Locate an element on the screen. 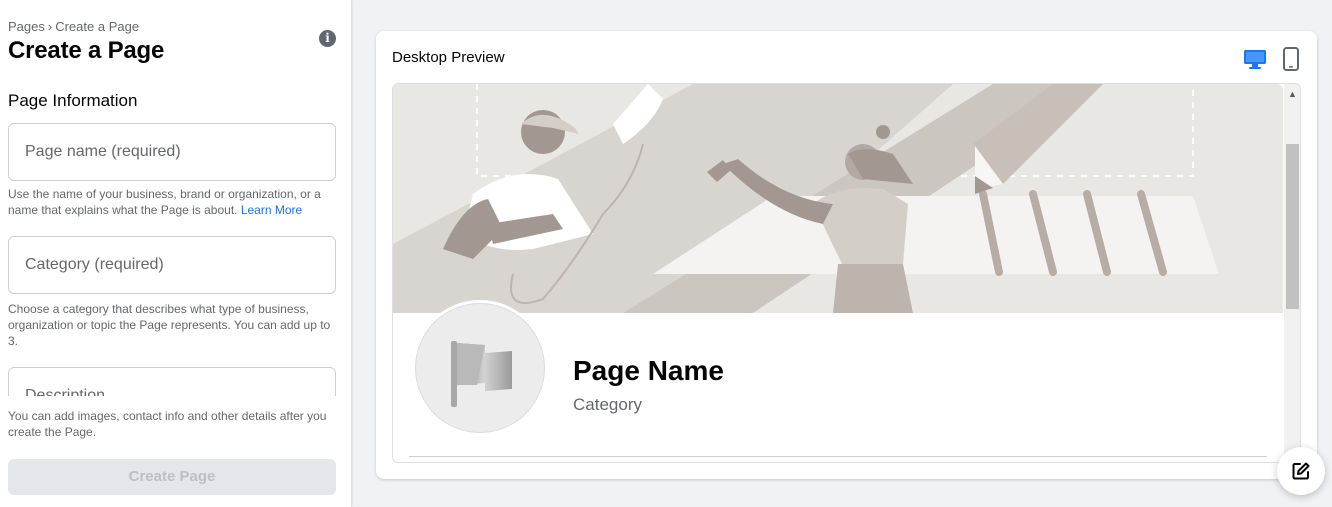  category-input: Category (required) is located at coordinates (172, 265).